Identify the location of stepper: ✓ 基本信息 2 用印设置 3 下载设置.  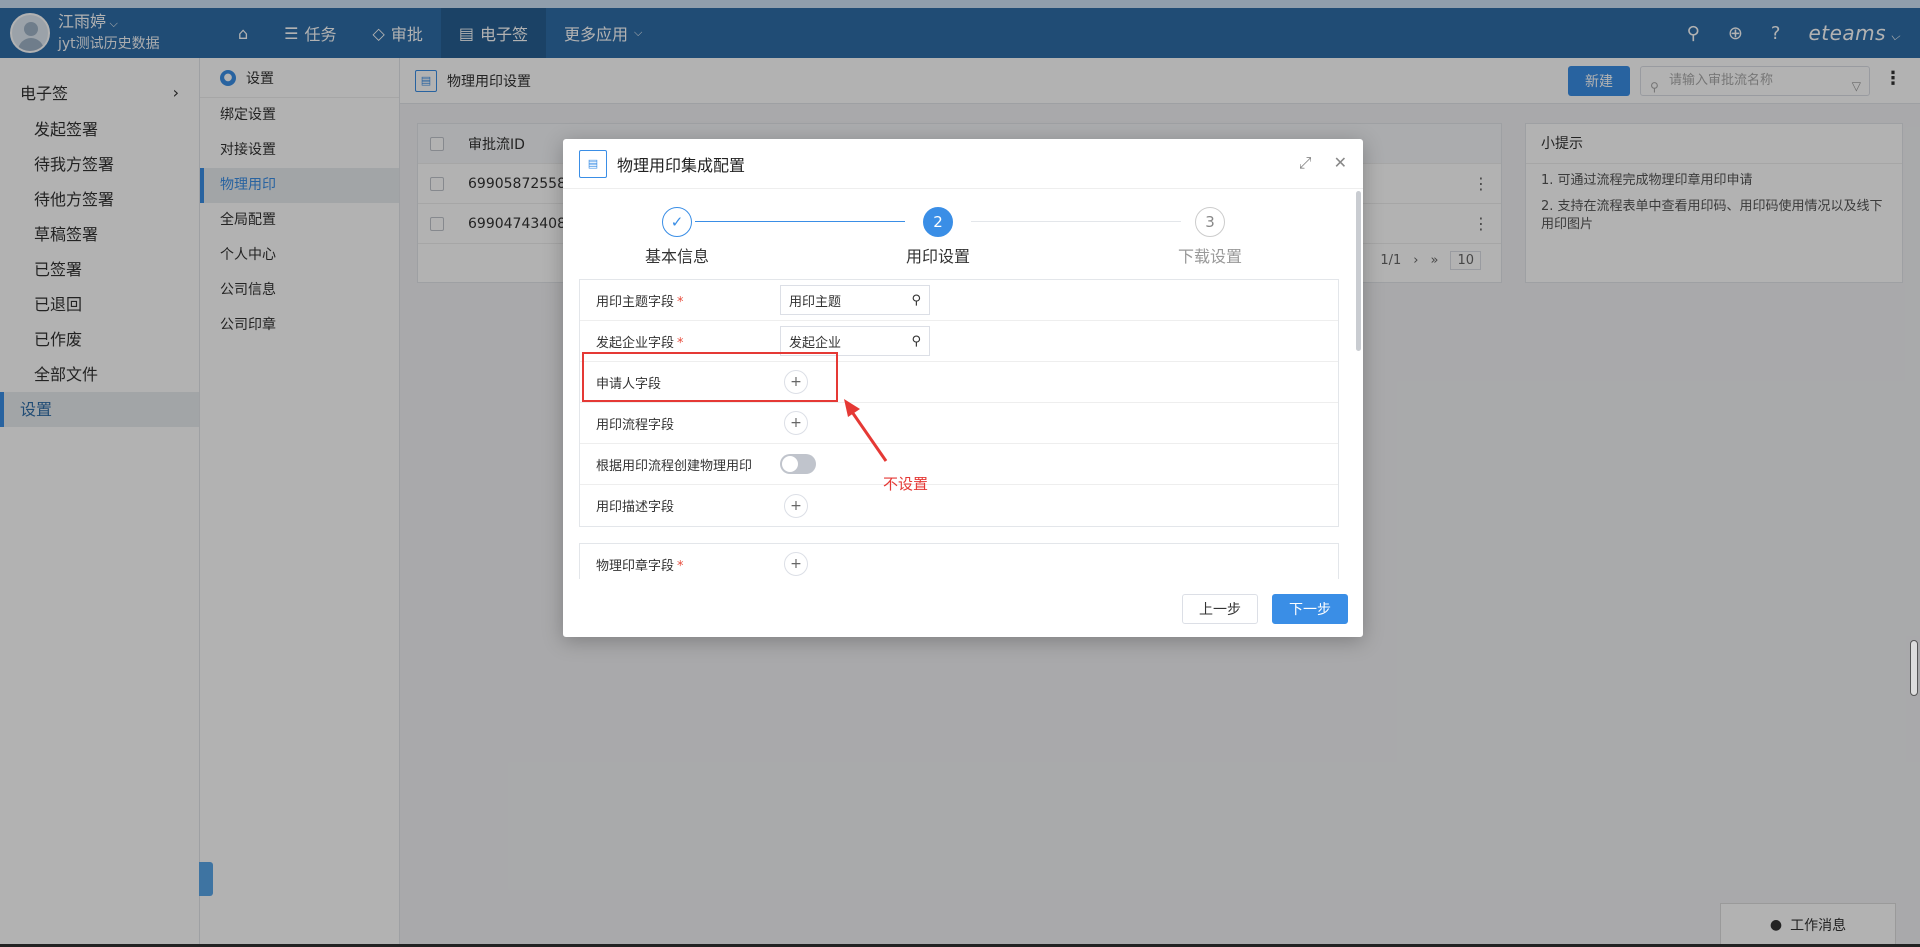
(963, 229).